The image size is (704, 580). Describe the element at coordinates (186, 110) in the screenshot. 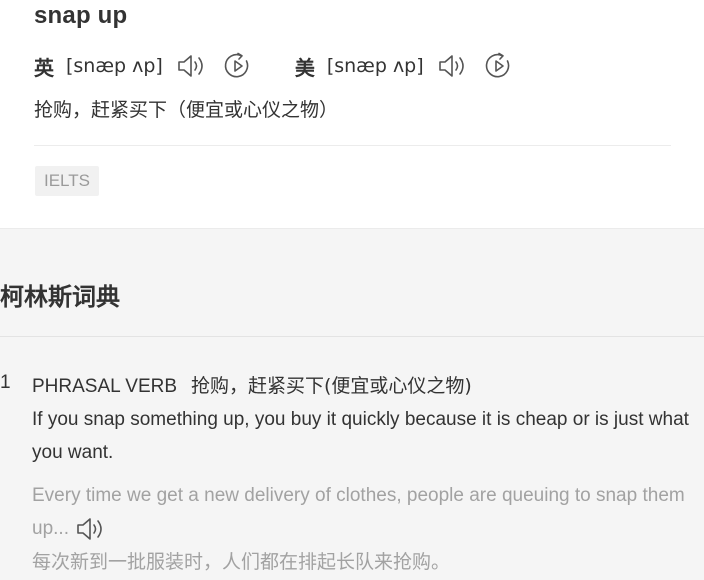

I see `basic-definition: 抢购，赶紧买下（便宜或心仪之物）` at that location.